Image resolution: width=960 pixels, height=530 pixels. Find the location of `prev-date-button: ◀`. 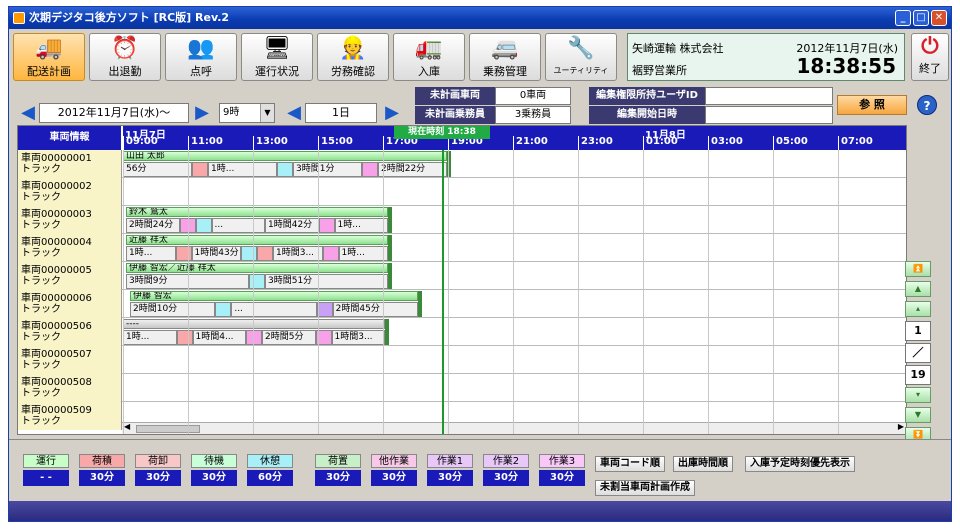

prev-date-button: ◀ is located at coordinates (28, 113).